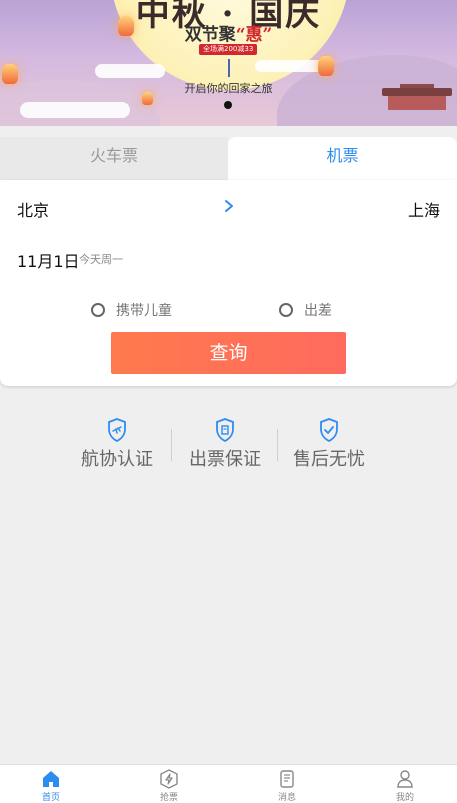 The width and height of the screenshot is (457, 803). Describe the element at coordinates (117, 430) in the screenshot. I see `shield-plane-icon` at that location.